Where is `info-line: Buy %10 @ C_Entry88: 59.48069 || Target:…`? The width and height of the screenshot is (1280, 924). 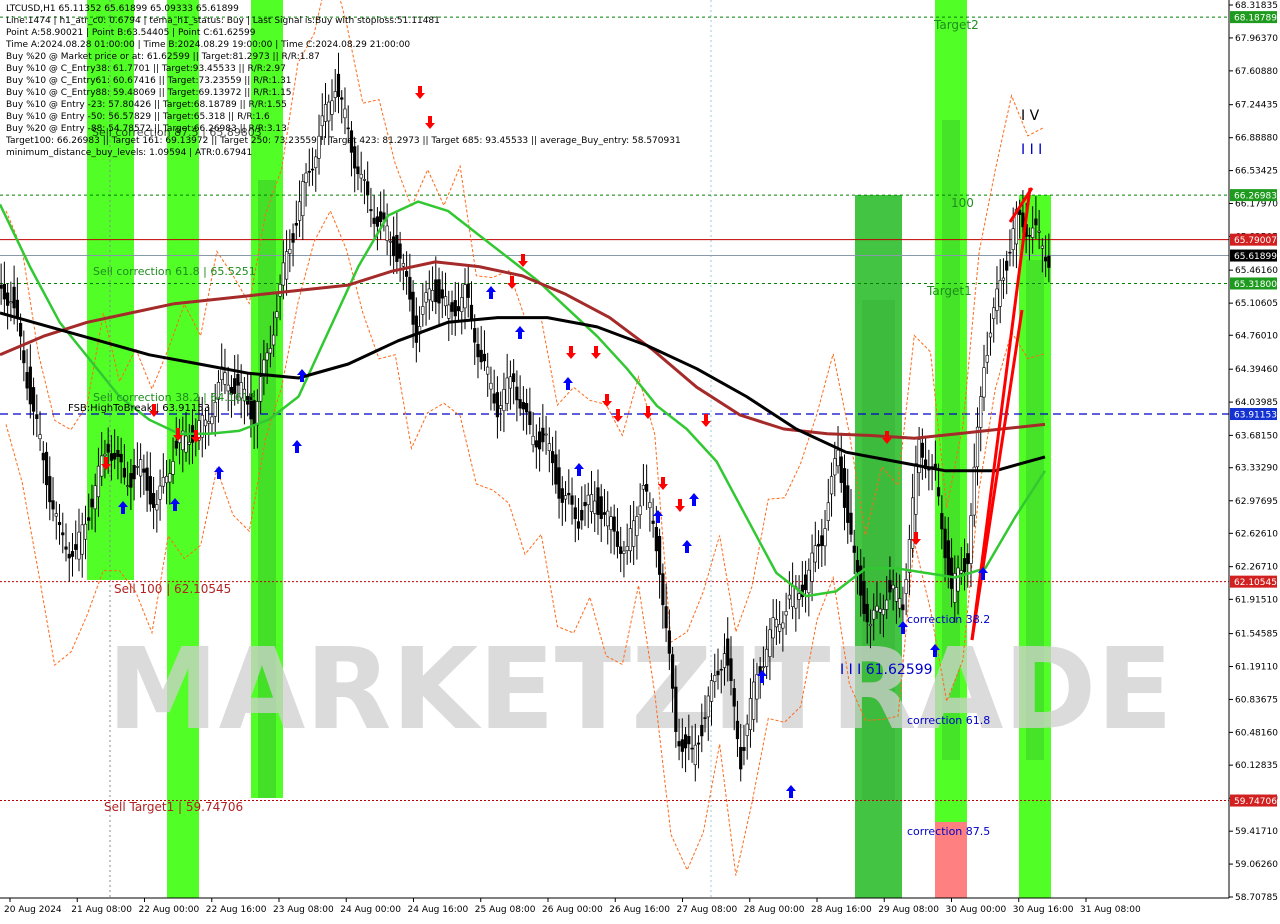 info-line: Buy %10 @ C_Entry88: 59.48069 || Target:… is located at coordinates (149, 93).